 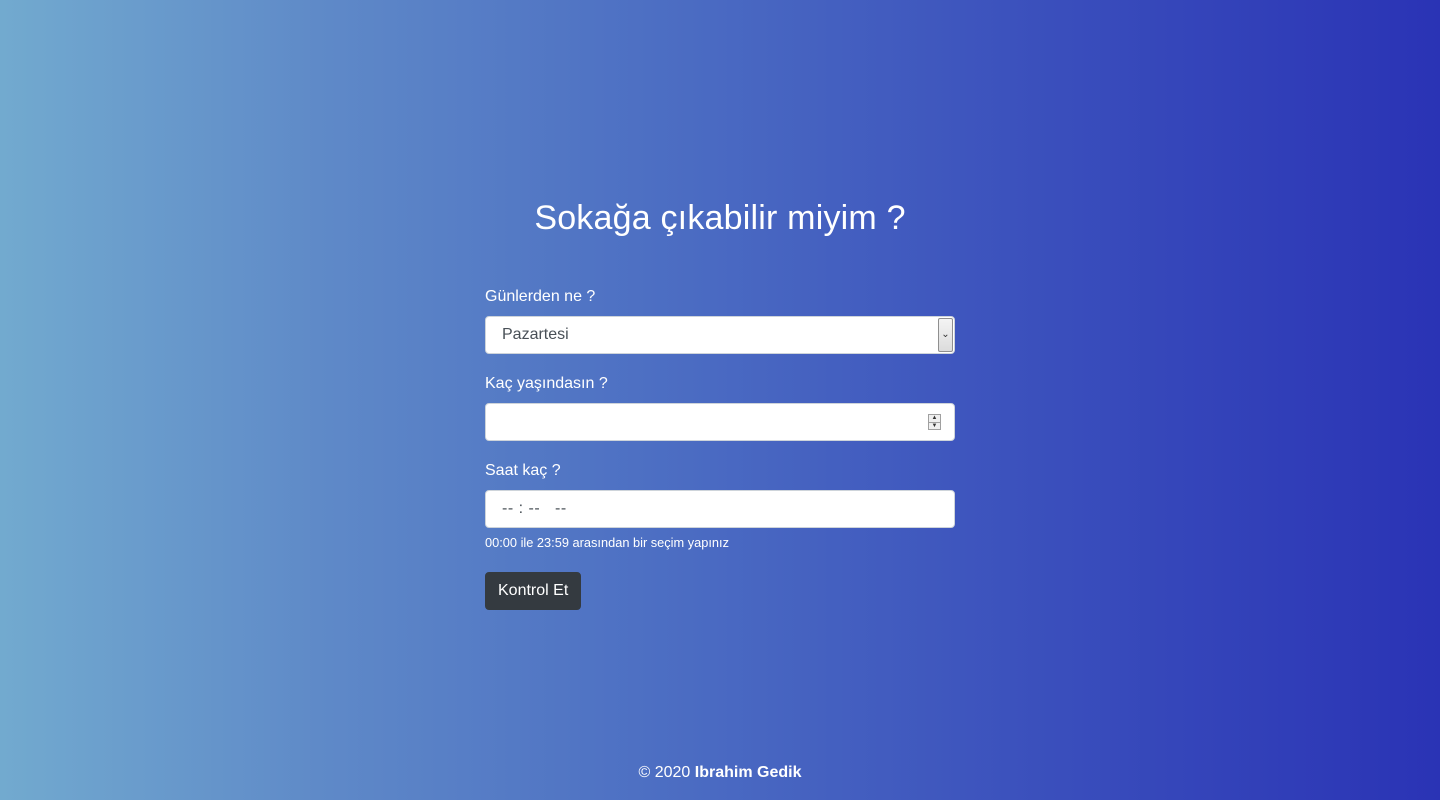 What do you see at coordinates (523, 470) in the screenshot?
I see `time-label: Saat kaç ?` at bounding box center [523, 470].